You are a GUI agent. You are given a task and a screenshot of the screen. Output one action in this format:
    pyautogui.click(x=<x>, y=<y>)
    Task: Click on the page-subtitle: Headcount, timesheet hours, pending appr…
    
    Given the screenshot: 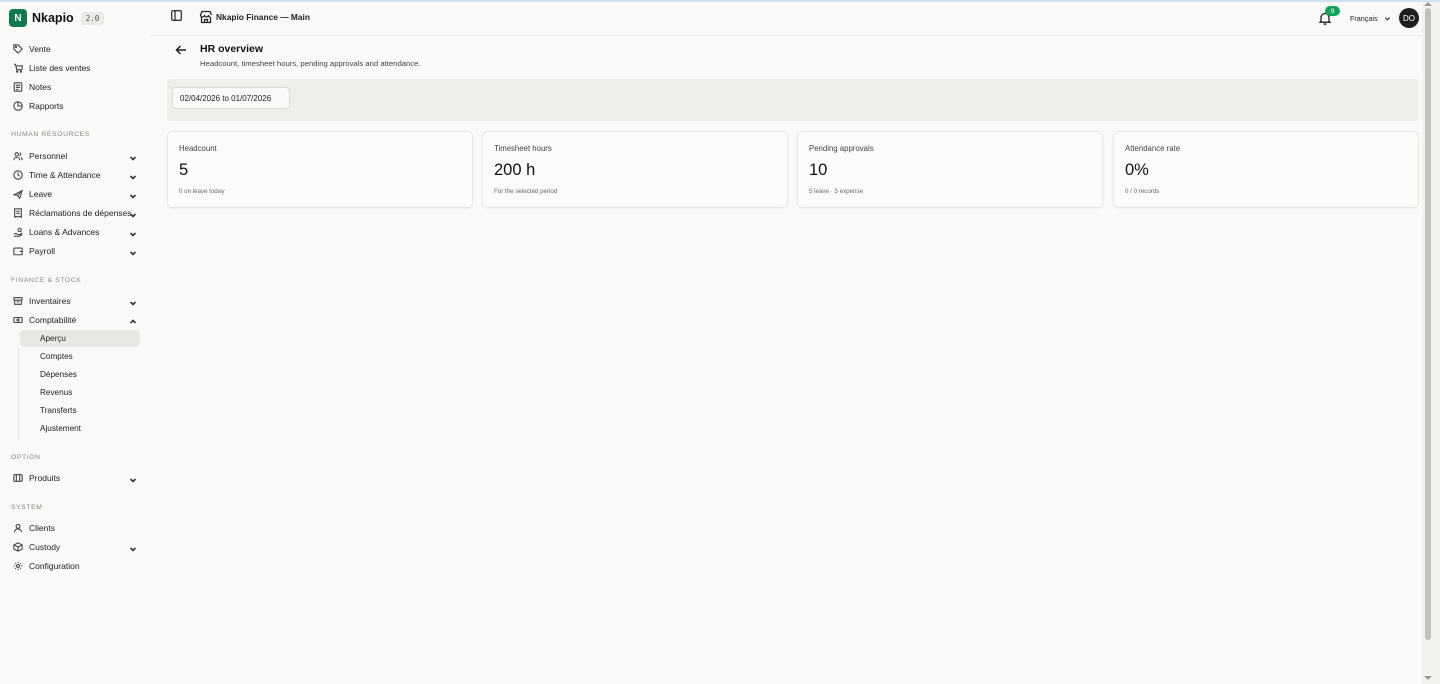 What is the action you would take?
    pyautogui.click(x=310, y=63)
    